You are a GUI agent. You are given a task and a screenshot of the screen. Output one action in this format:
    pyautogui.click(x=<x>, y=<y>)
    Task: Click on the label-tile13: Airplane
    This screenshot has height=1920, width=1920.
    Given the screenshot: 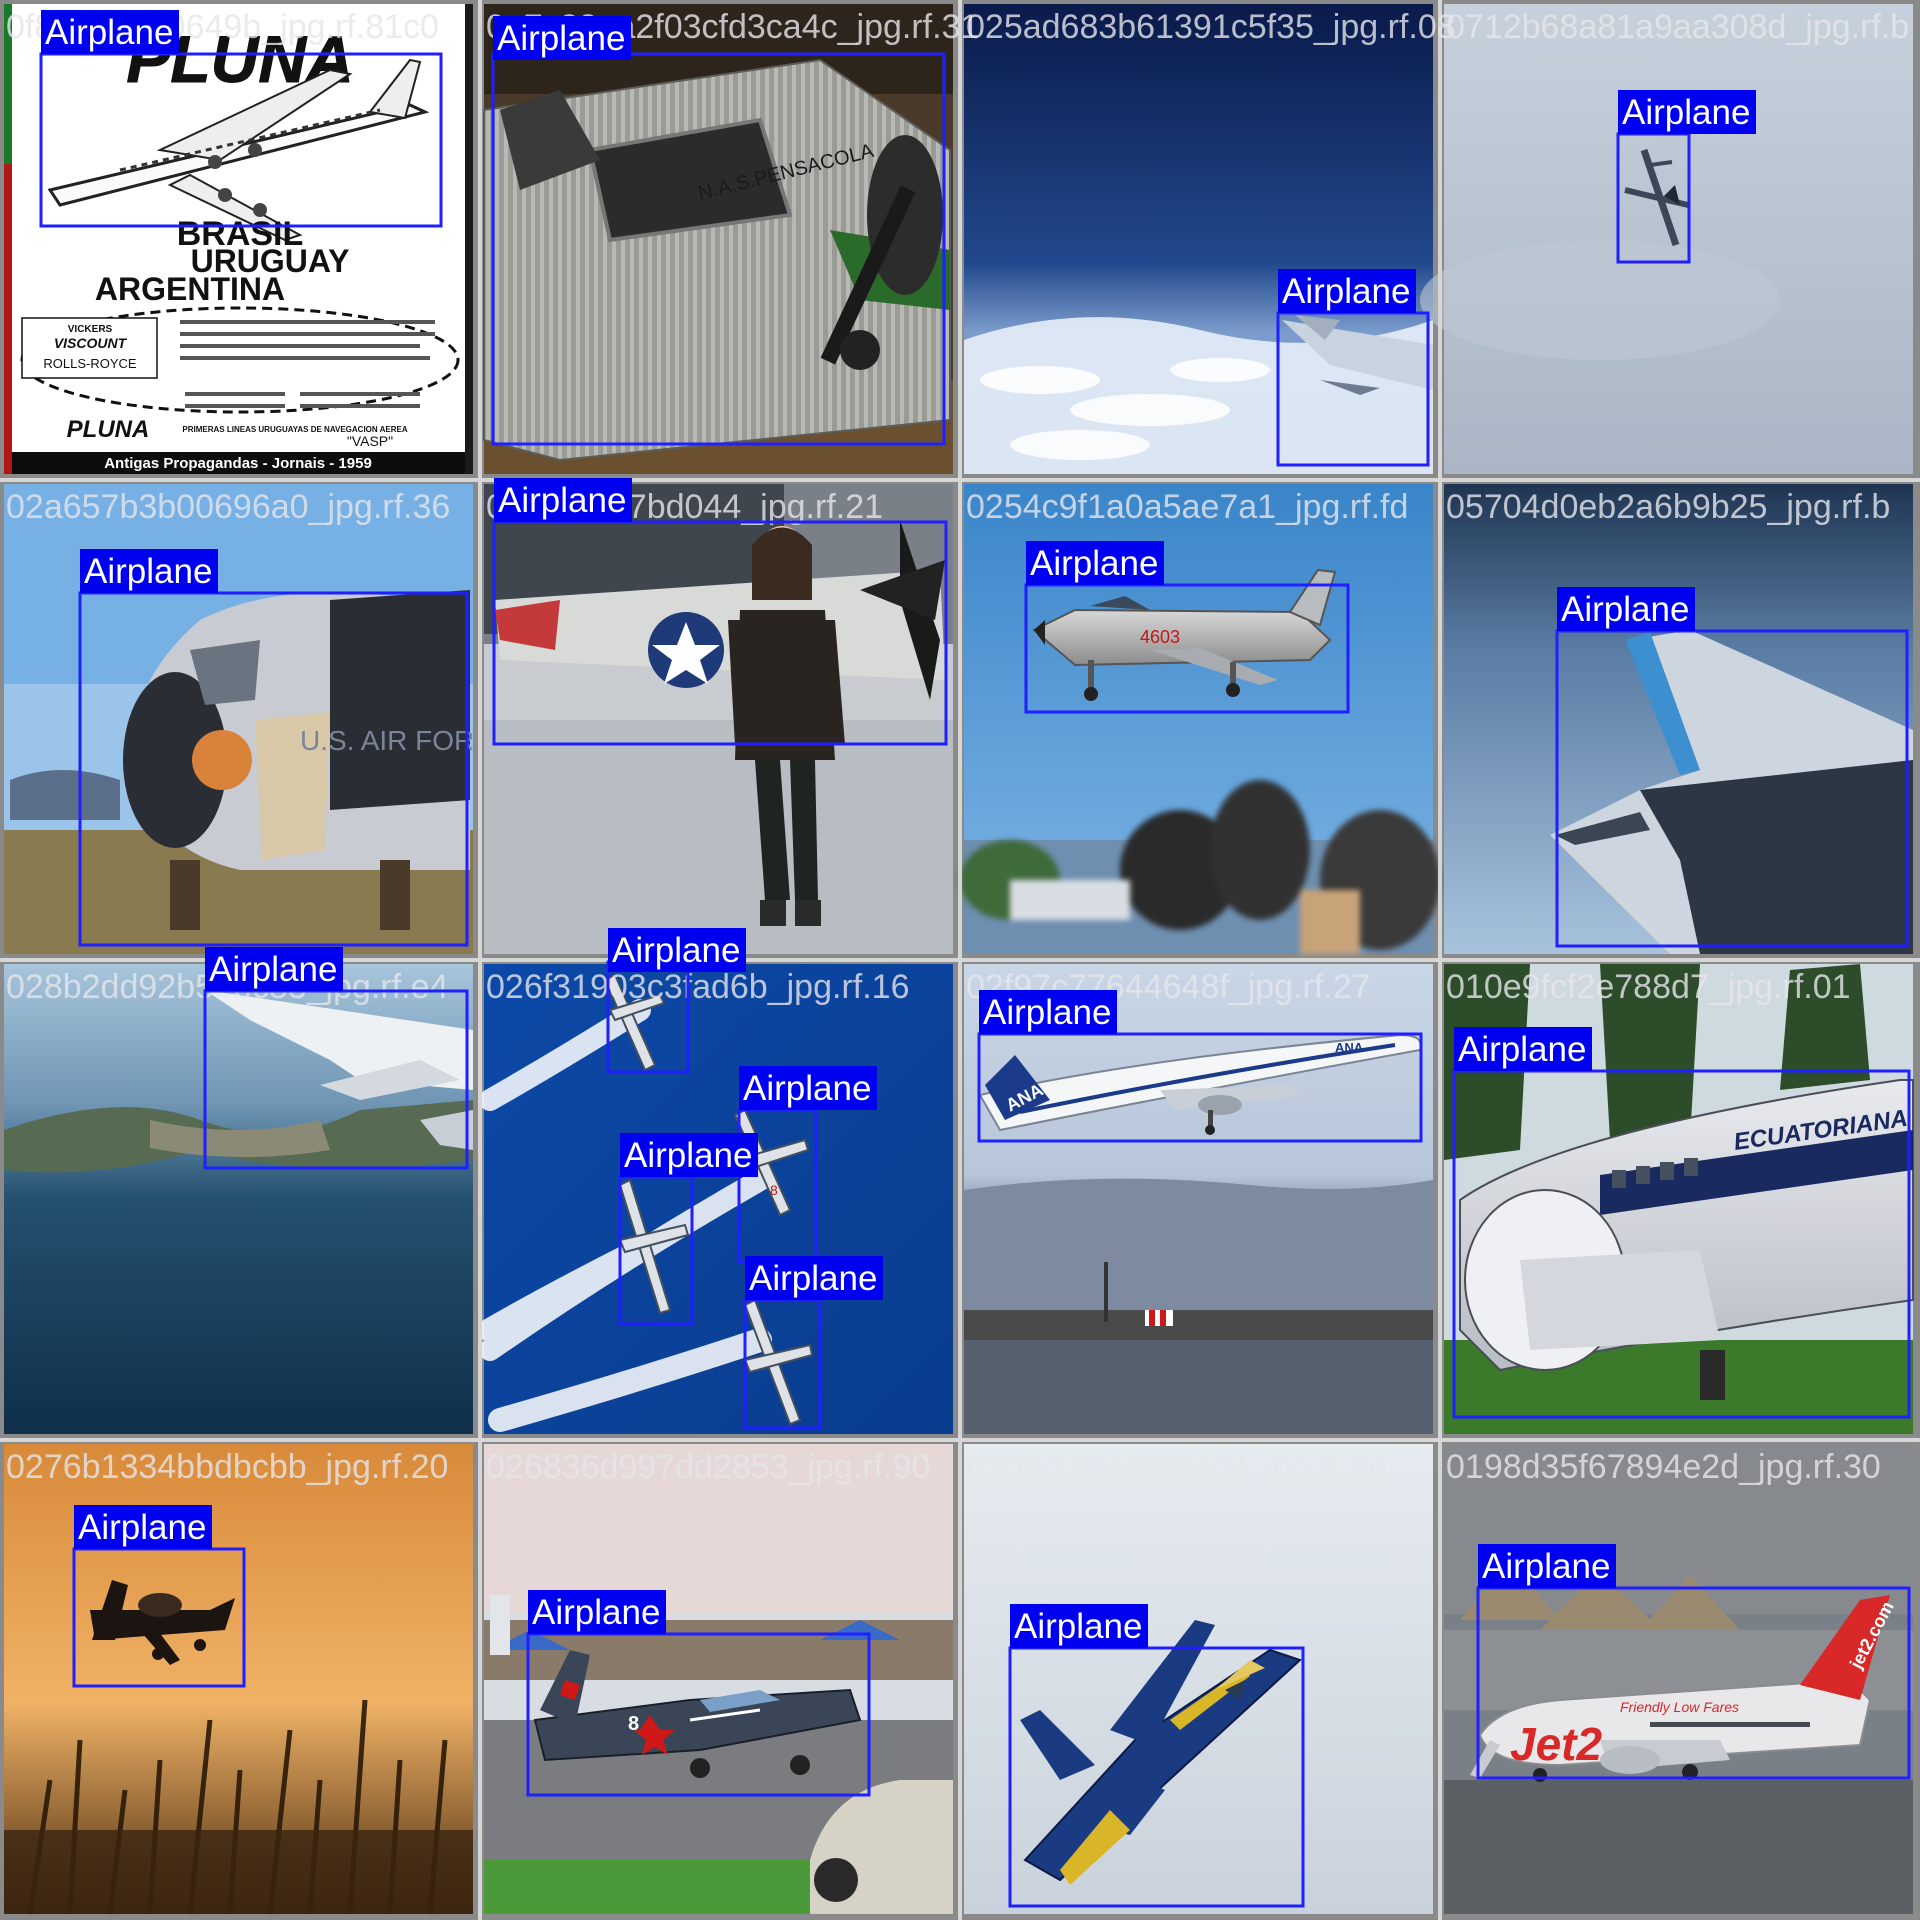 What is the action you would take?
    pyautogui.click(x=143, y=1527)
    